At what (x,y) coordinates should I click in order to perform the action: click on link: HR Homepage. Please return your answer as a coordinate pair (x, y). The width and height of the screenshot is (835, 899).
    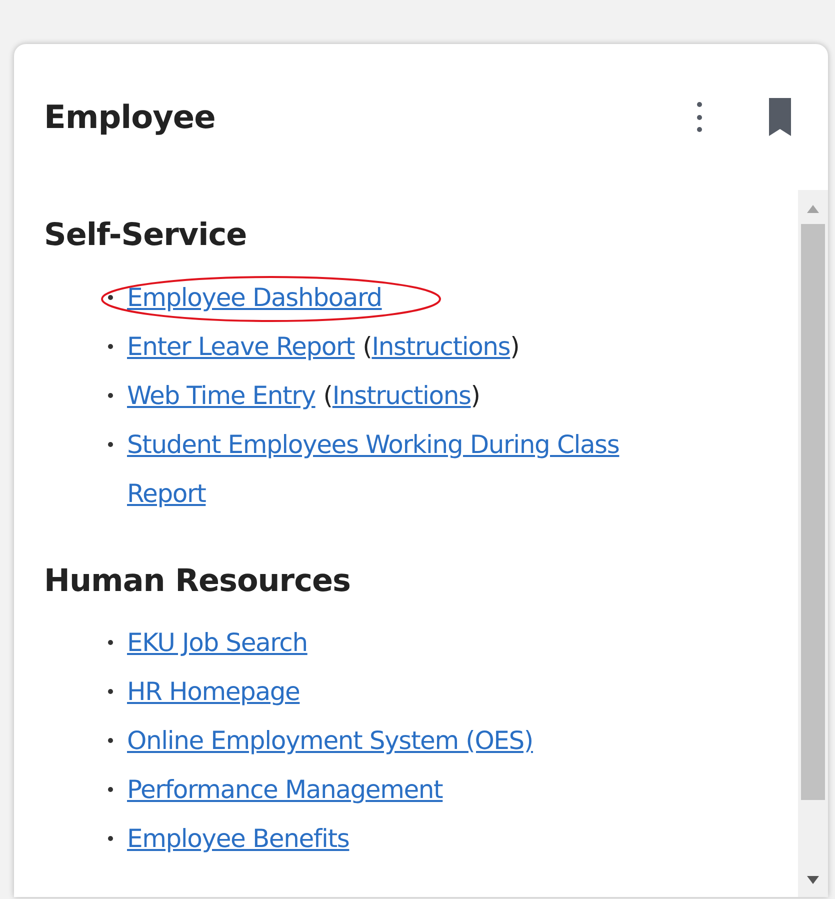
    Looking at the image, I should click on (213, 691).